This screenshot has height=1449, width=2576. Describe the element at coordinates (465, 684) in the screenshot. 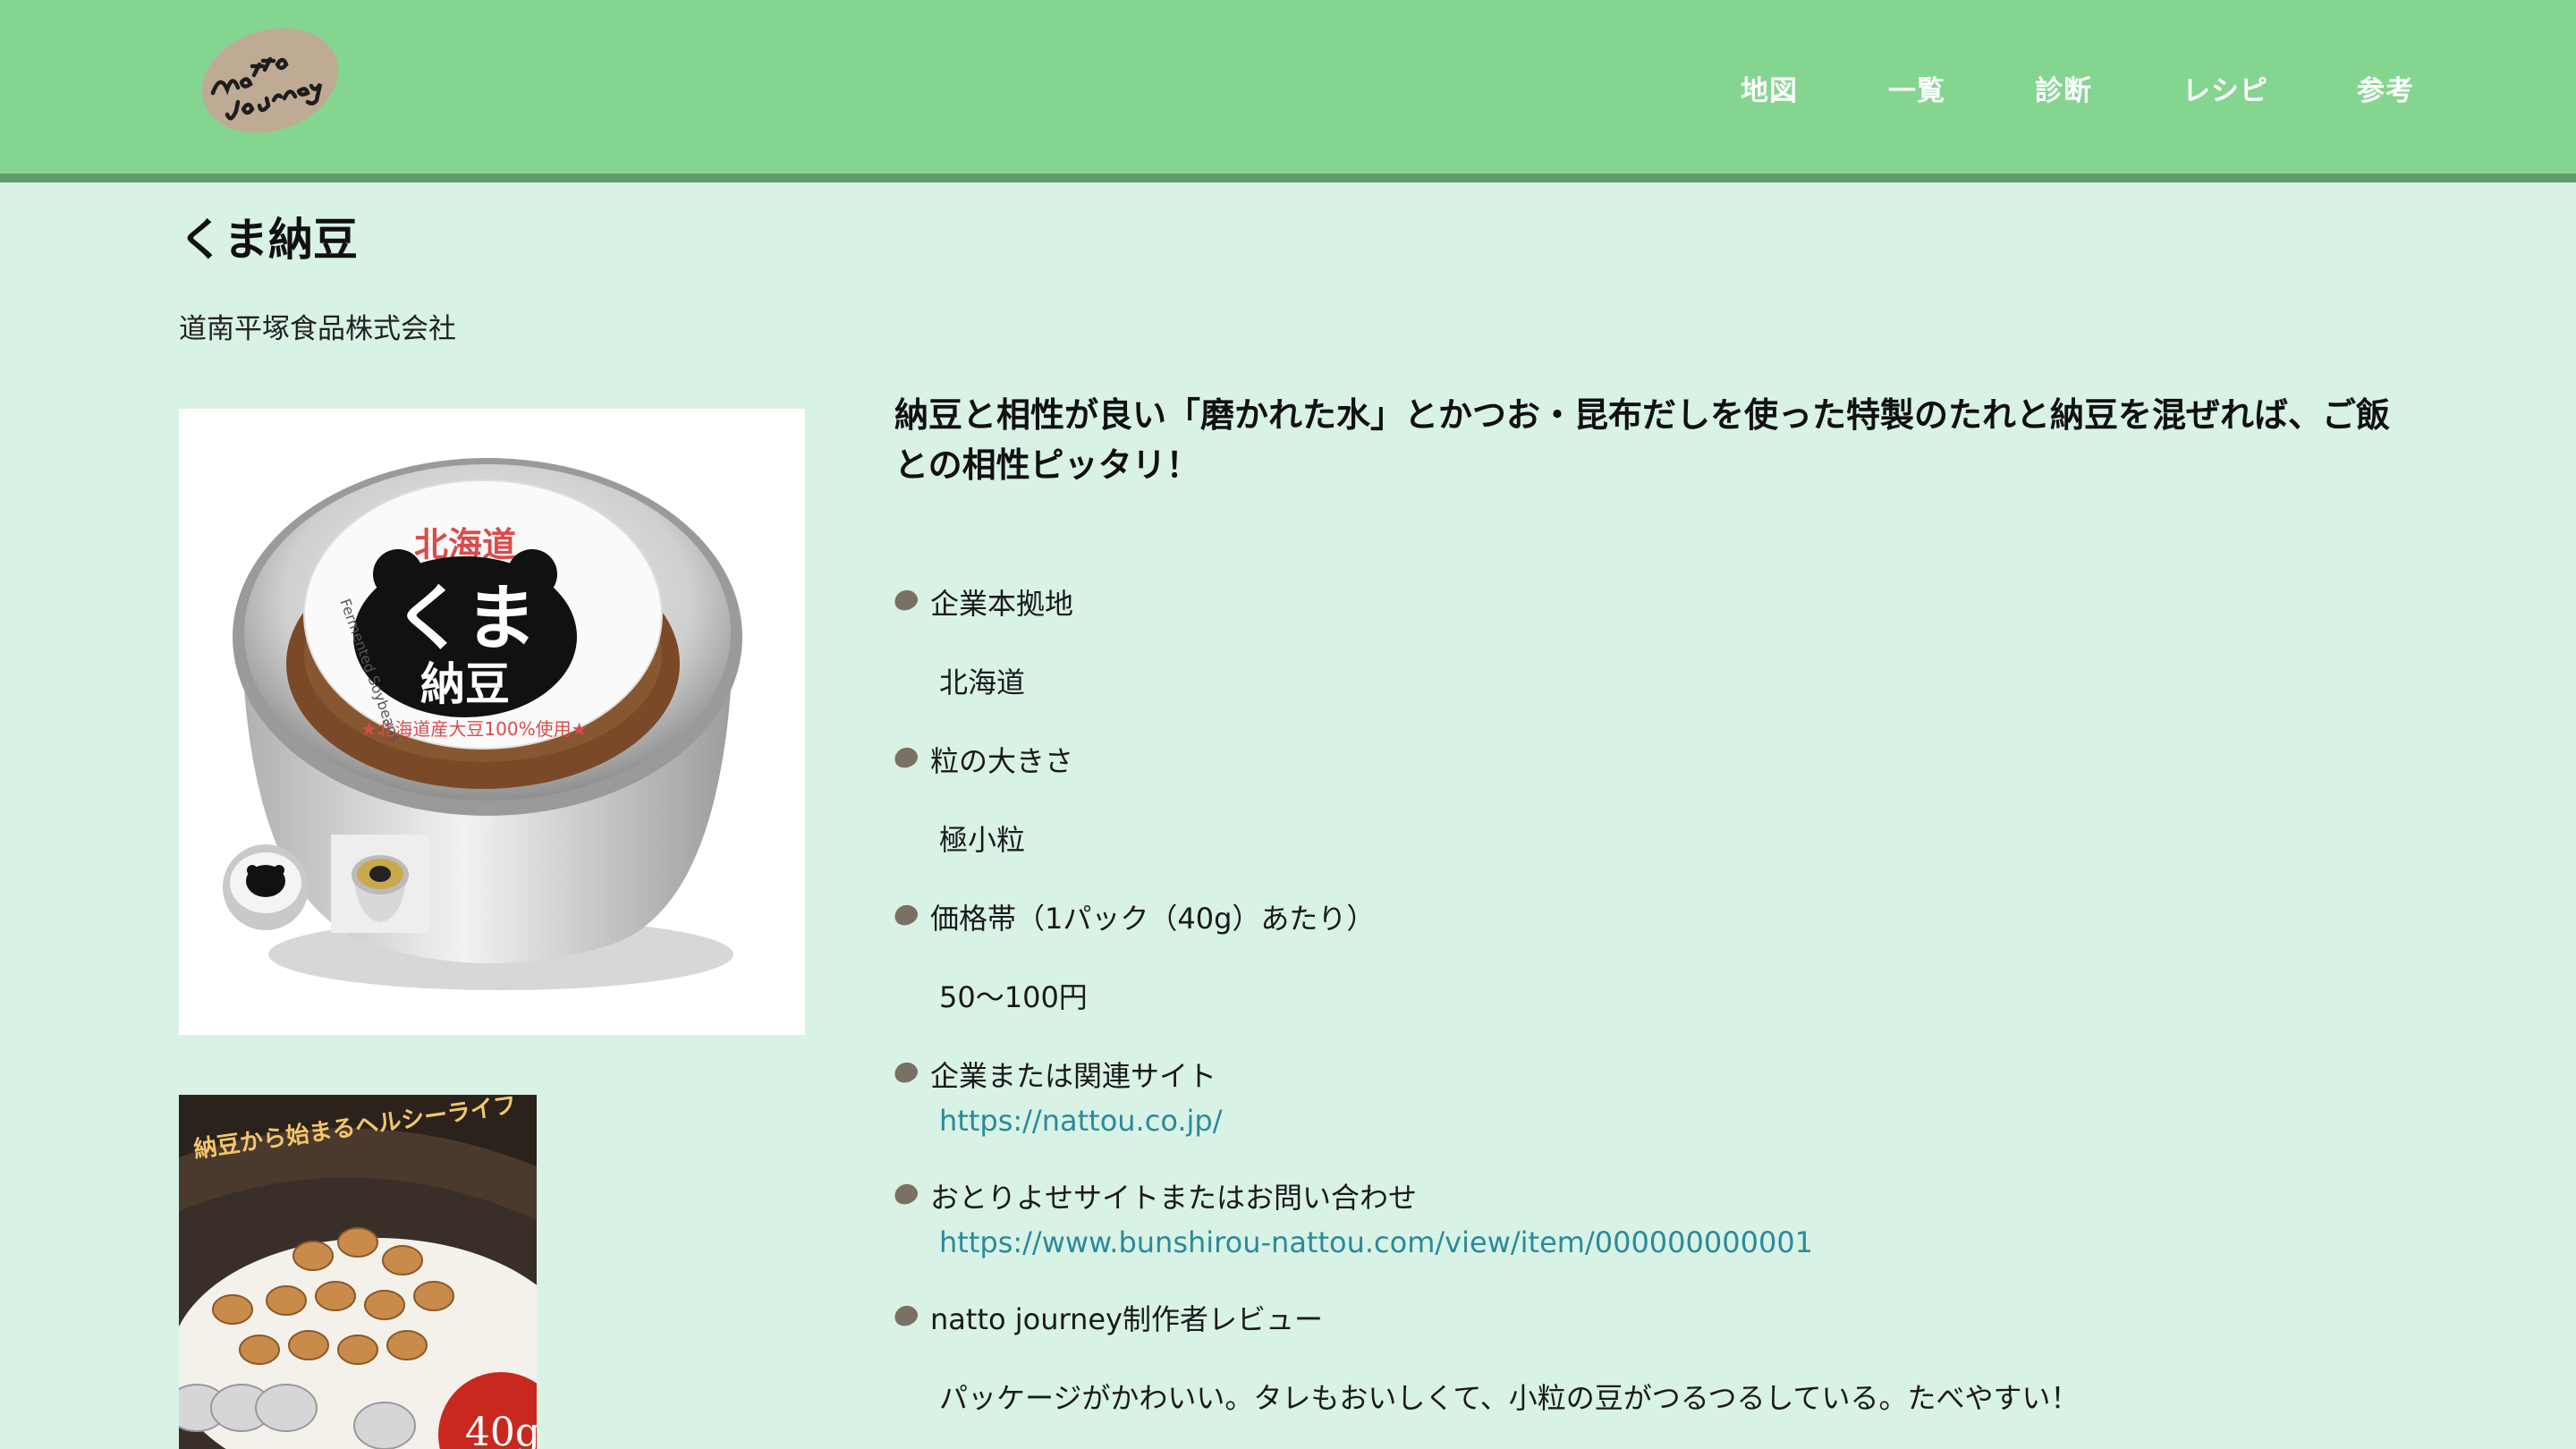

I see `package-name-bottom: 納豆` at that location.